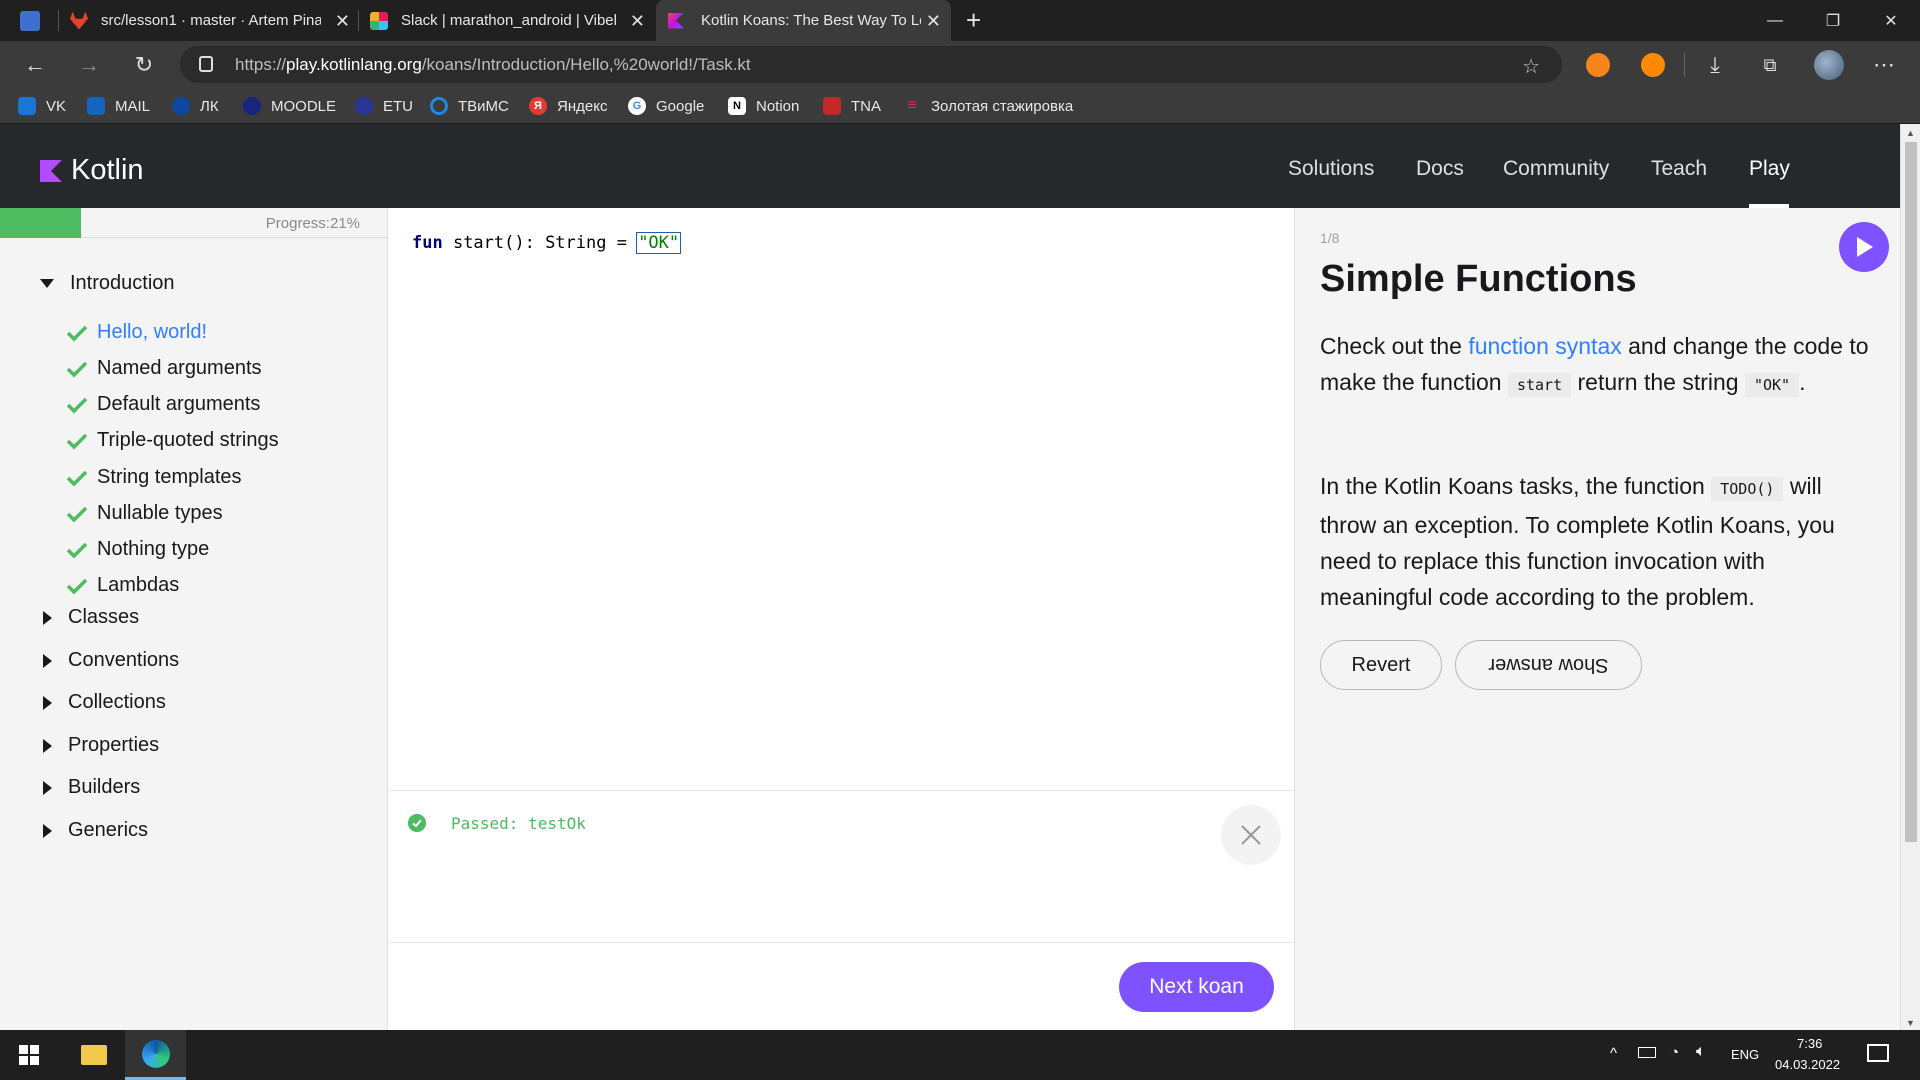 This screenshot has height=1080, width=1920. I want to click on lesson-item: Hello, world!, so click(136, 332).